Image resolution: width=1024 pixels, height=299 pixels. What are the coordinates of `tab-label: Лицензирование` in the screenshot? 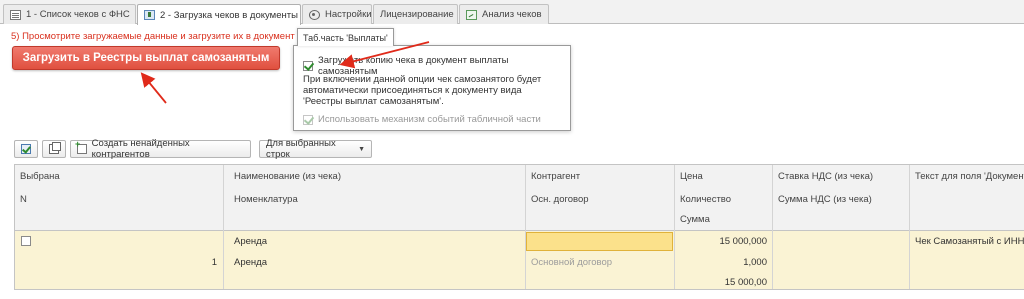 It's located at (417, 14).